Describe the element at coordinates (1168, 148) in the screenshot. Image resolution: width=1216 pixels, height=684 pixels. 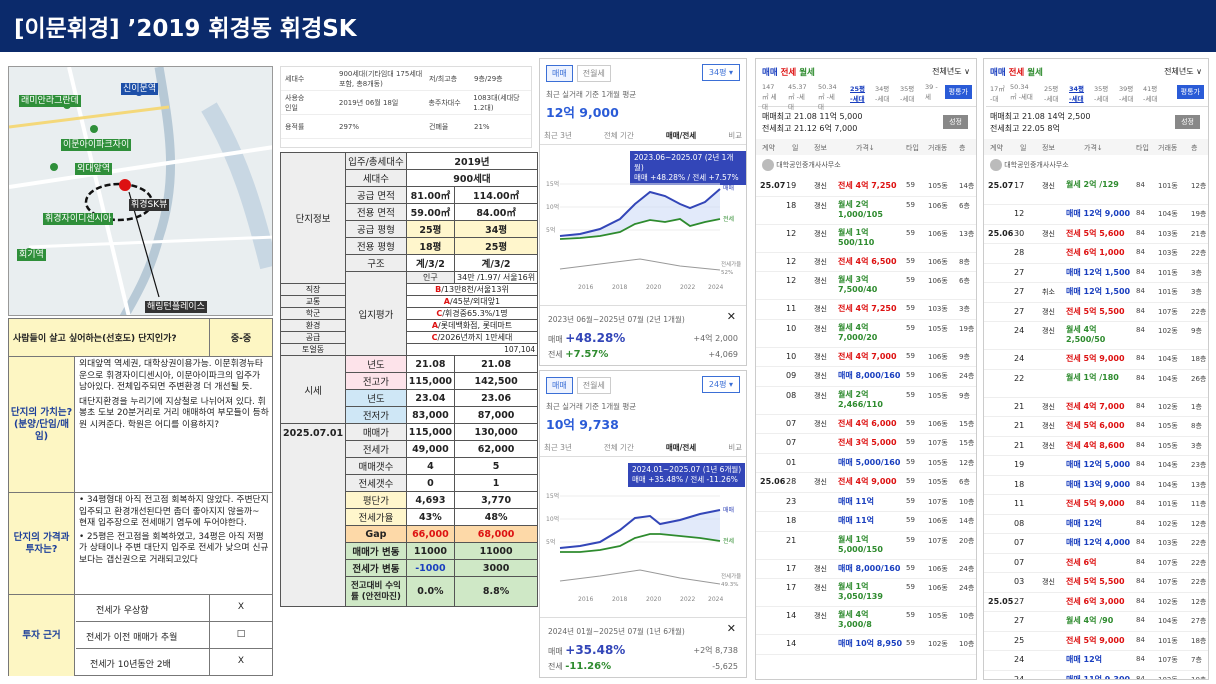
I see `col-header: 거래동` at that location.